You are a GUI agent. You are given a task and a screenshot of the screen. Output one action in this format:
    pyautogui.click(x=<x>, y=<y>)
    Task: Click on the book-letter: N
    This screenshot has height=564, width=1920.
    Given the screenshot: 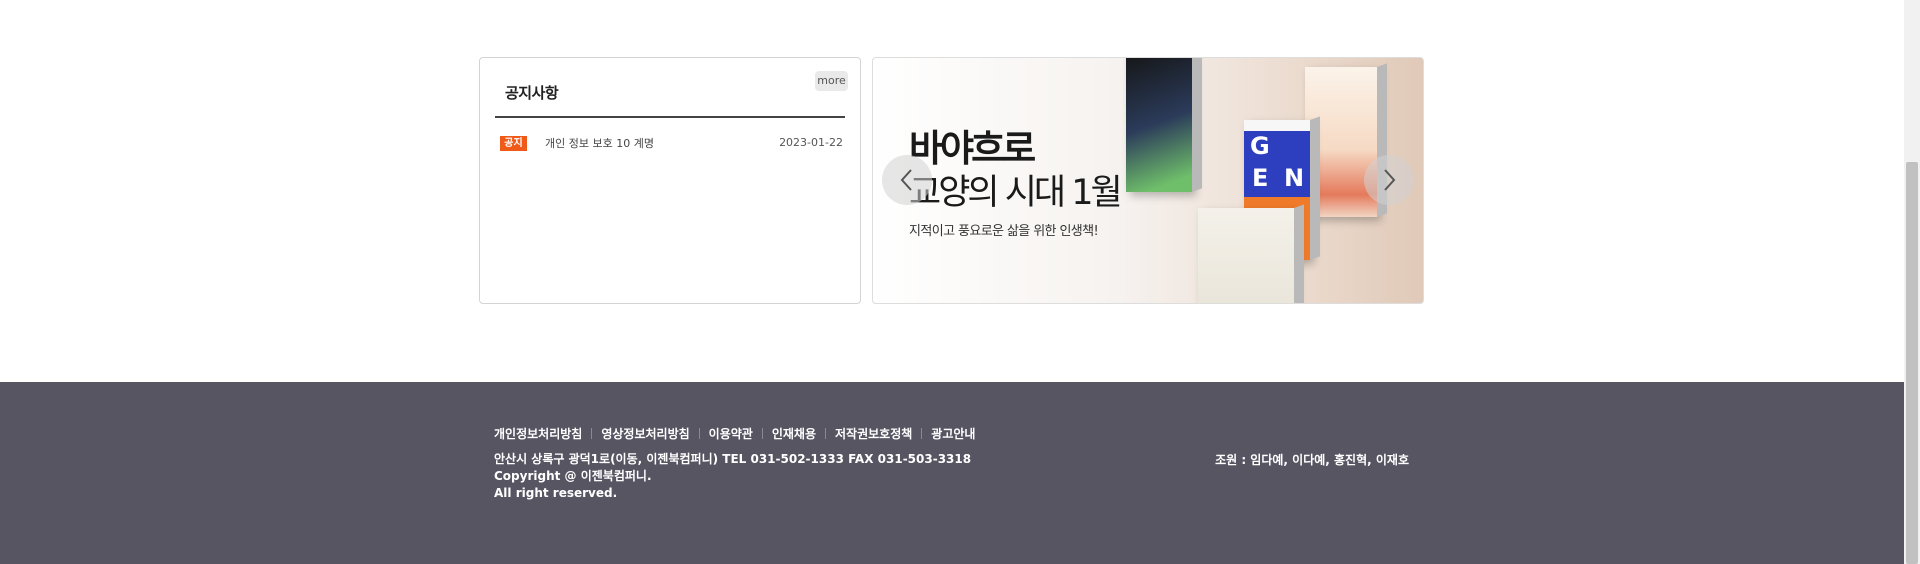 What is the action you would take?
    pyautogui.click(x=1294, y=178)
    